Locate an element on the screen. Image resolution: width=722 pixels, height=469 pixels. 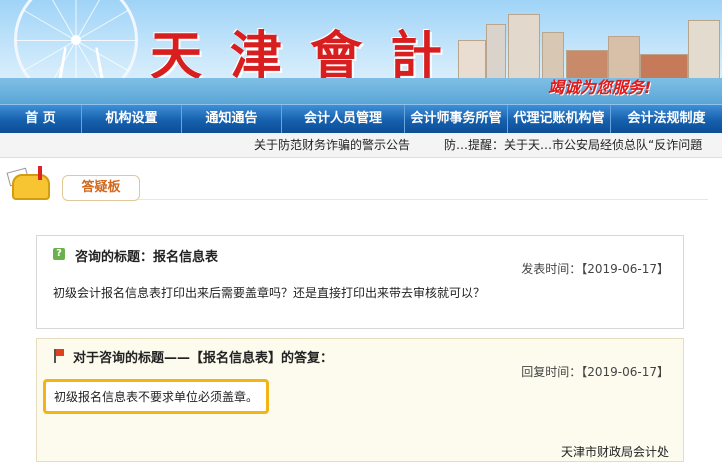
question-icon: ? is located at coordinates (59, 254).